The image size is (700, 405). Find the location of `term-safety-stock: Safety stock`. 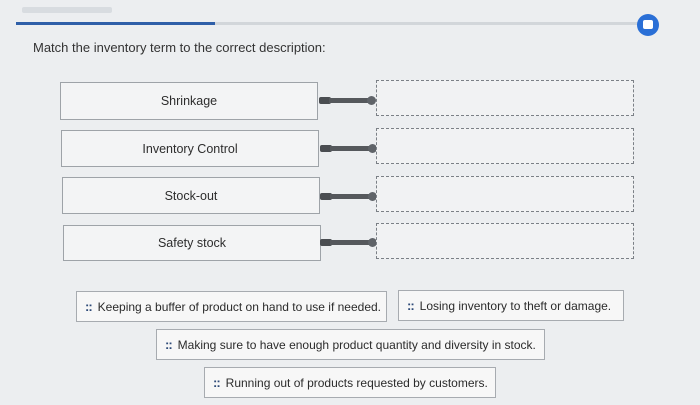

term-safety-stock: Safety stock is located at coordinates (192, 243).